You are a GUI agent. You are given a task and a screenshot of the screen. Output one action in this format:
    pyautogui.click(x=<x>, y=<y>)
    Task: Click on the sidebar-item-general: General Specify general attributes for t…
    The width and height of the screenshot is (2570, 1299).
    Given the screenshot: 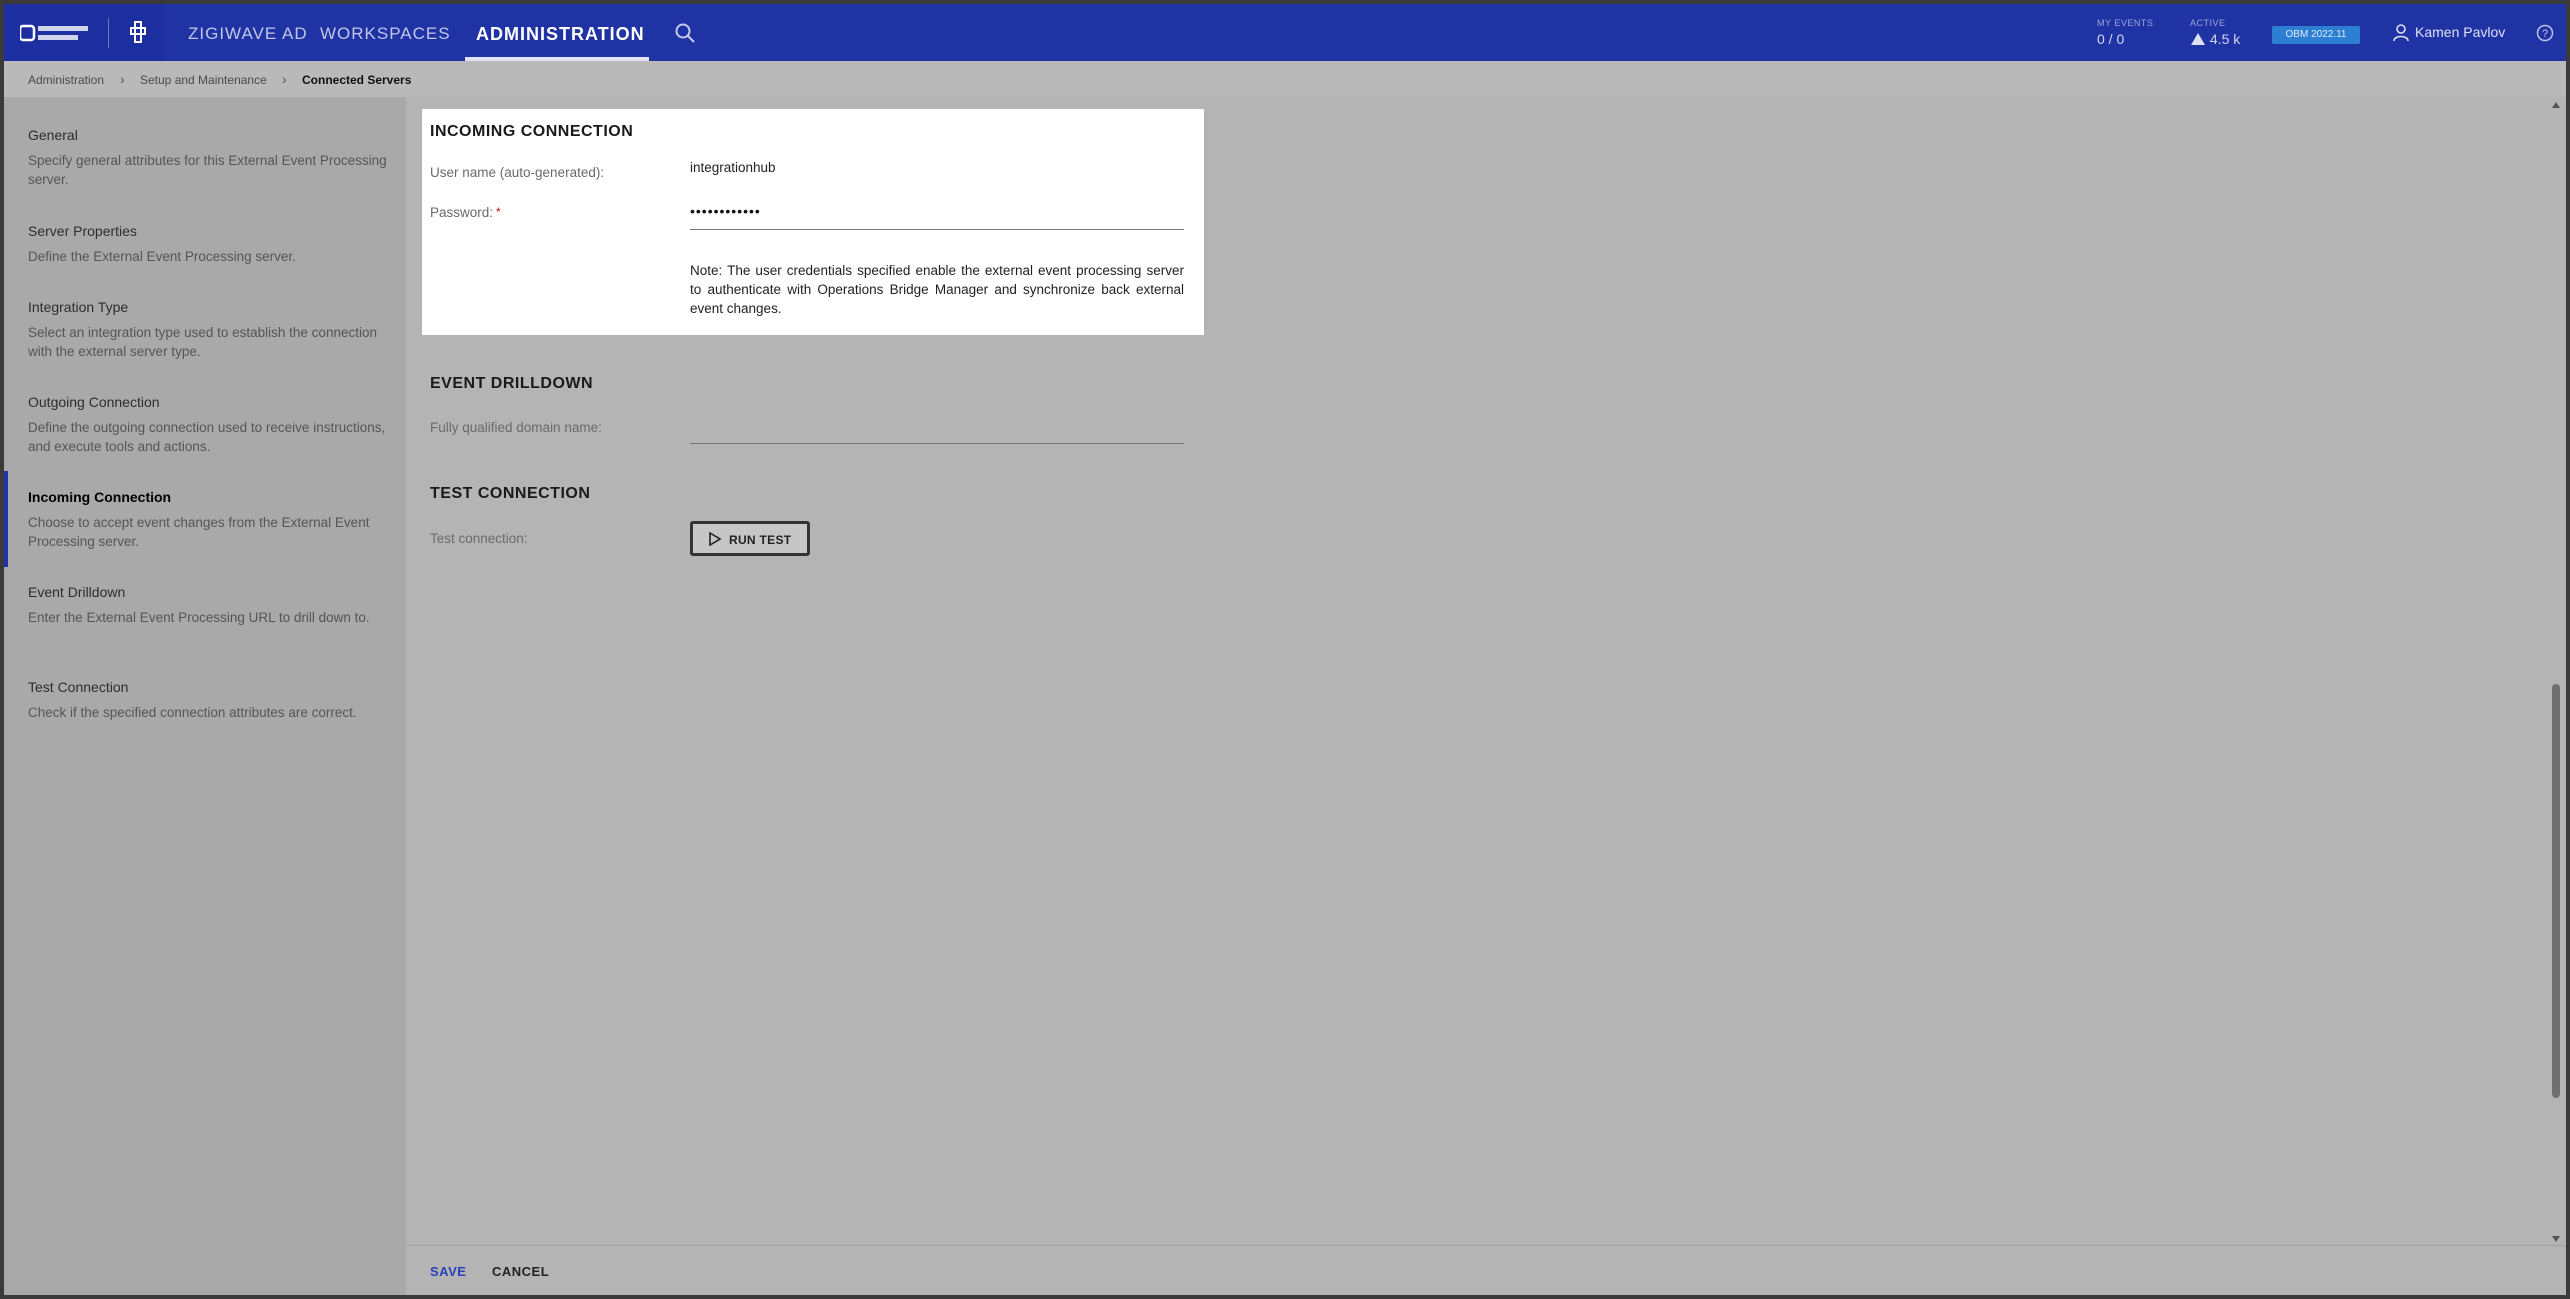 What is the action you would take?
    pyautogui.click(x=208, y=158)
    